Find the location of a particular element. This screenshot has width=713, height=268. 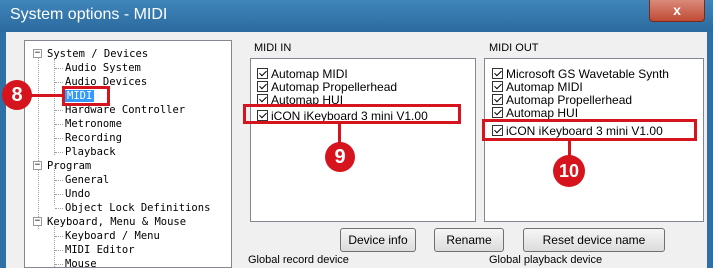

tree-item-label: System / Devices is located at coordinates (98, 54).